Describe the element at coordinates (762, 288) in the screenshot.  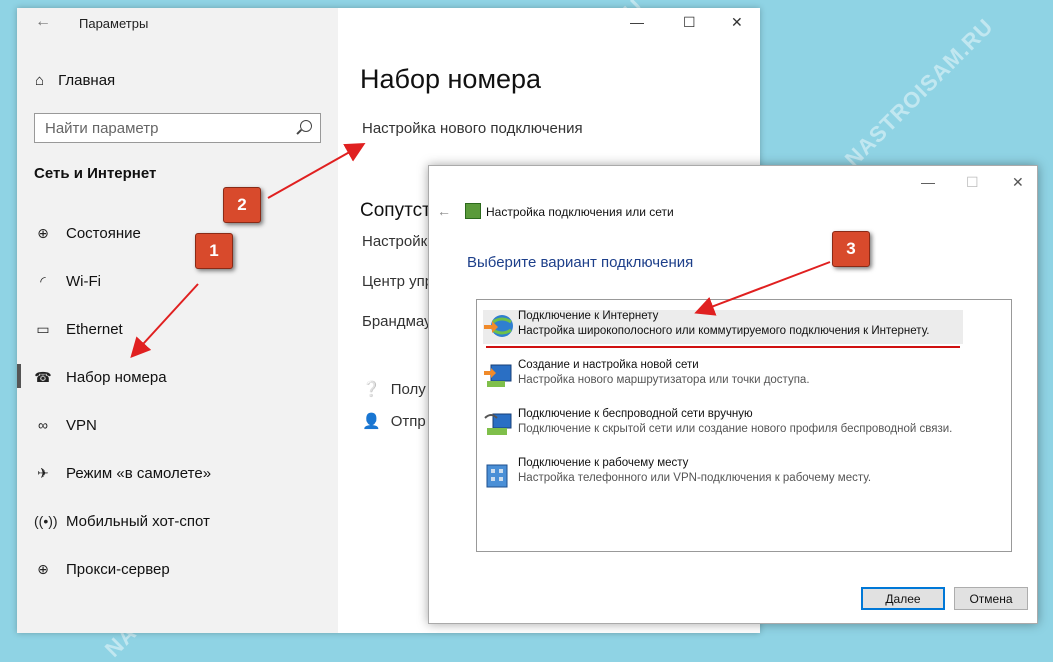
I see `arrow-to-internet-option` at that location.